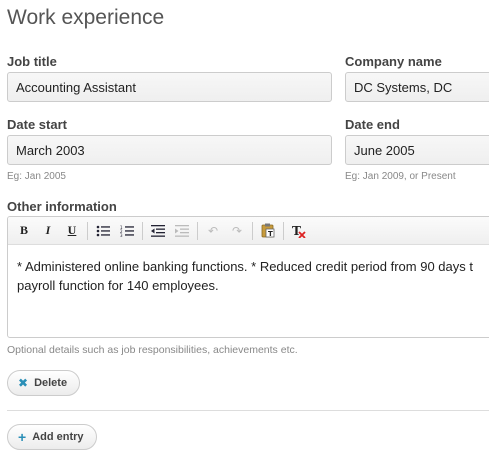 Image resolution: width=489 pixels, height=459 pixels. Describe the element at coordinates (417, 87) in the screenshot. I see `company-name-input` at that location.